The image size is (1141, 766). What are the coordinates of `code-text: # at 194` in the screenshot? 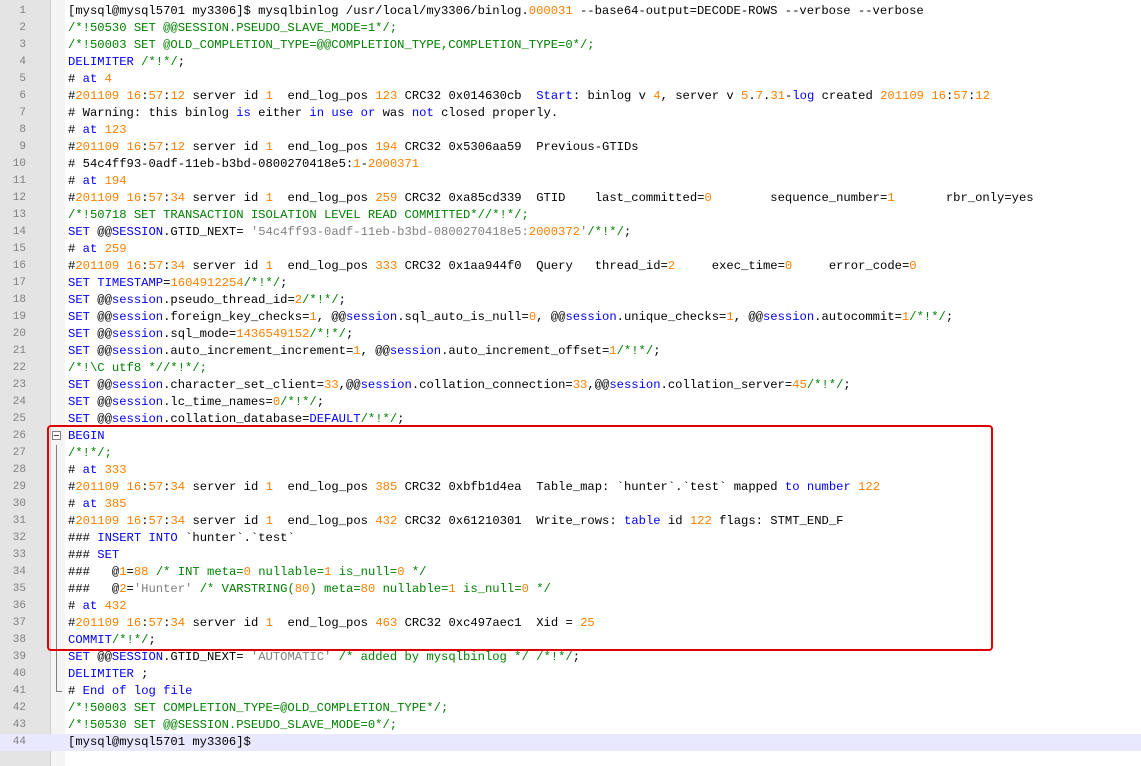 It's located at (97, 181).